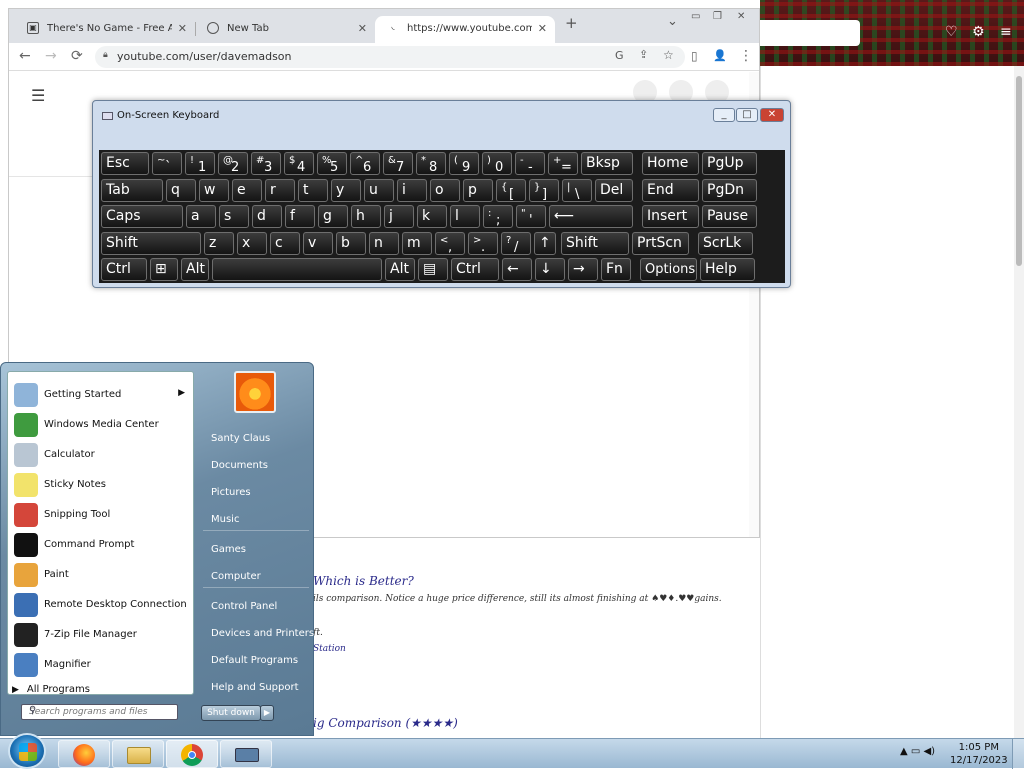 This screenshot has width=1024, height=769. I want to click on key: l, so click(465, 216).